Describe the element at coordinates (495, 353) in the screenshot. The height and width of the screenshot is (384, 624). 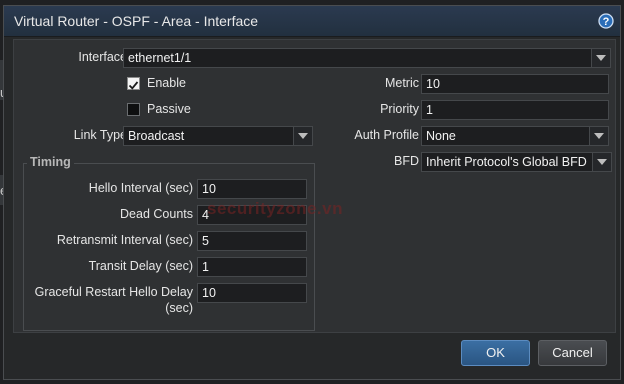
I see `ok-button: OK` at that location.